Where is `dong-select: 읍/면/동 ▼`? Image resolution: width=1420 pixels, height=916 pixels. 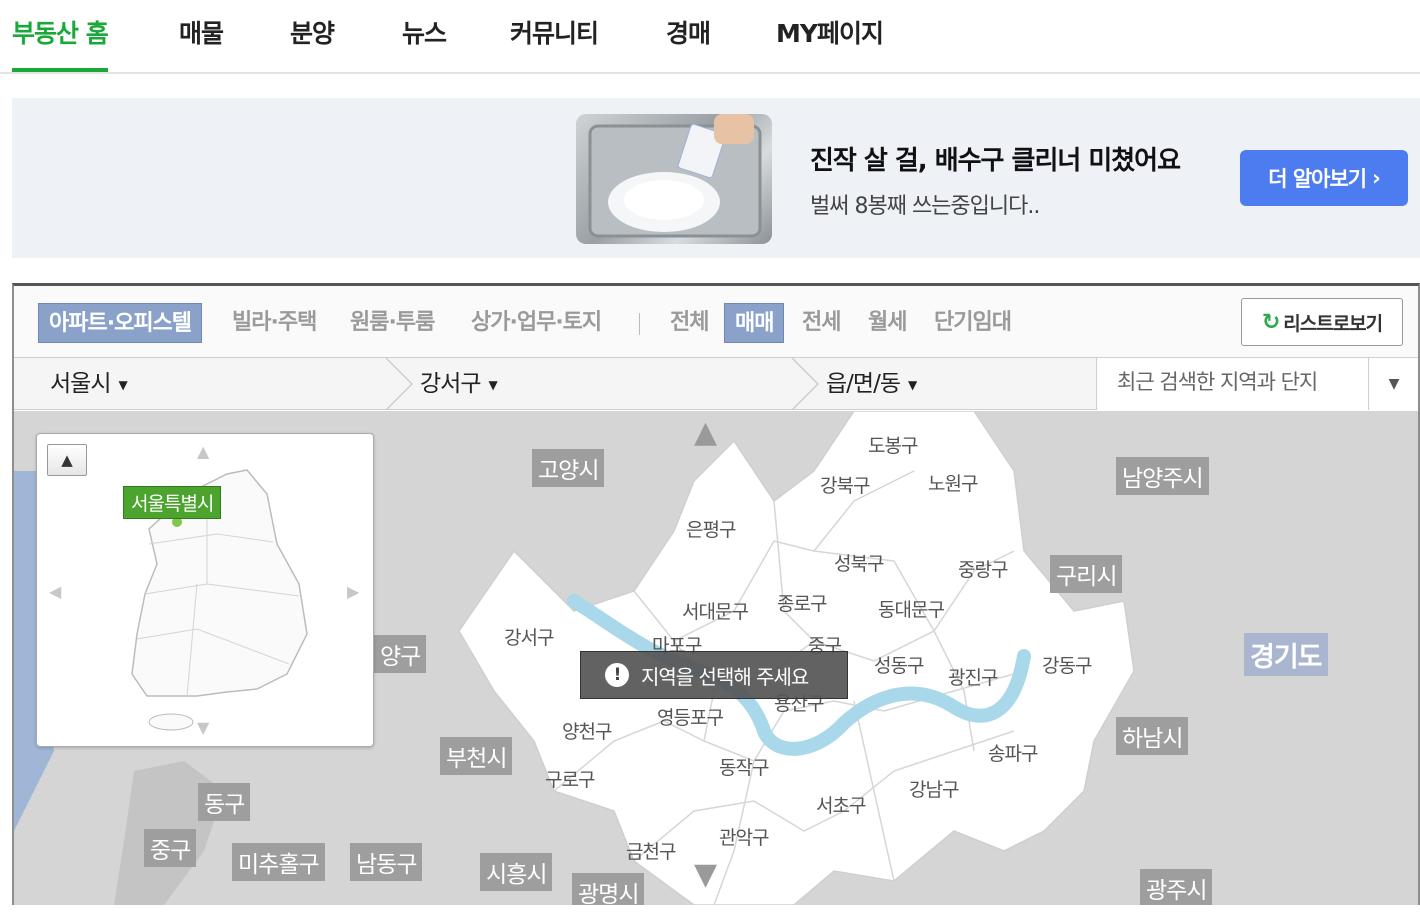
dong-select: 읍/면/동 ▼ is located at coordinates (871, 384).